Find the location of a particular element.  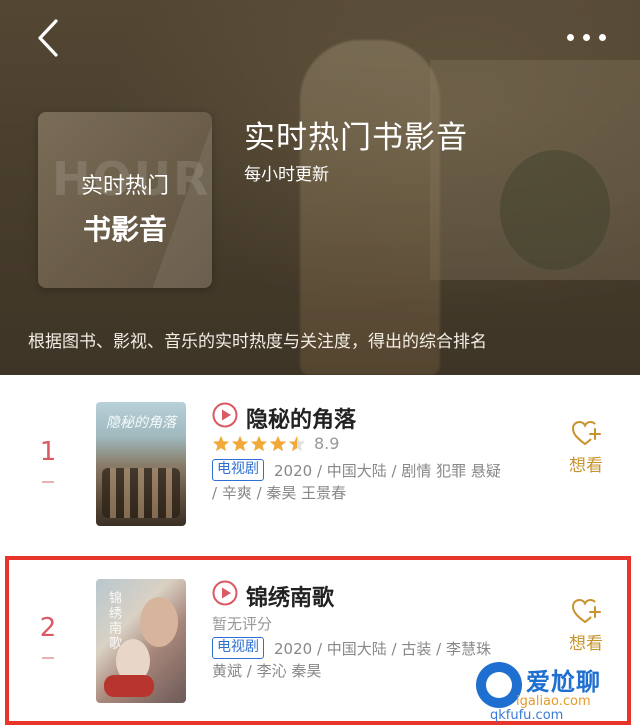

more-button is located at coordinates (586, 37).